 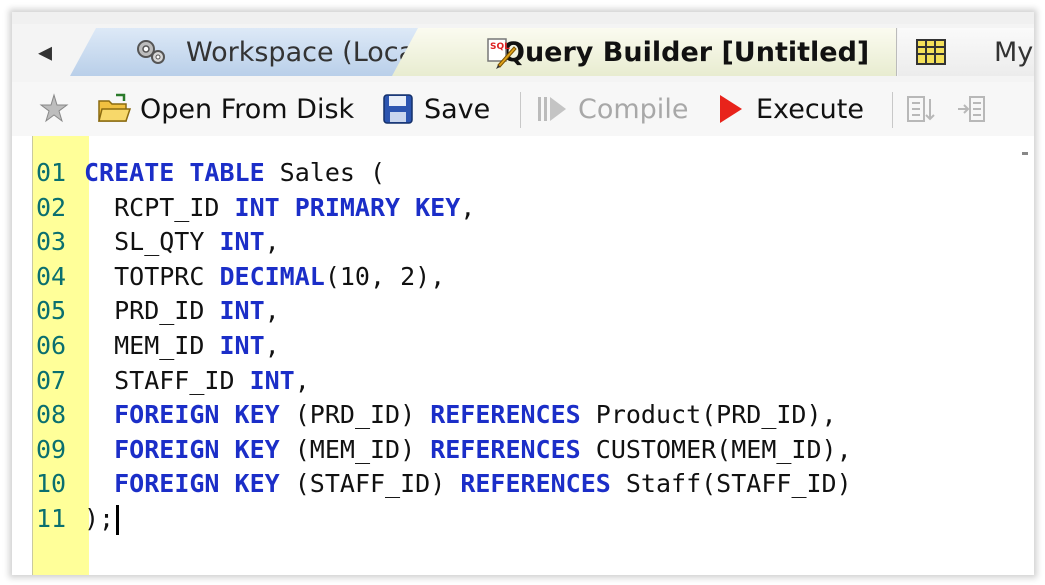 I want to click on code-line: 02 RCPT_ID INT PRIMARY KEY,, so click(x=533, y=208).